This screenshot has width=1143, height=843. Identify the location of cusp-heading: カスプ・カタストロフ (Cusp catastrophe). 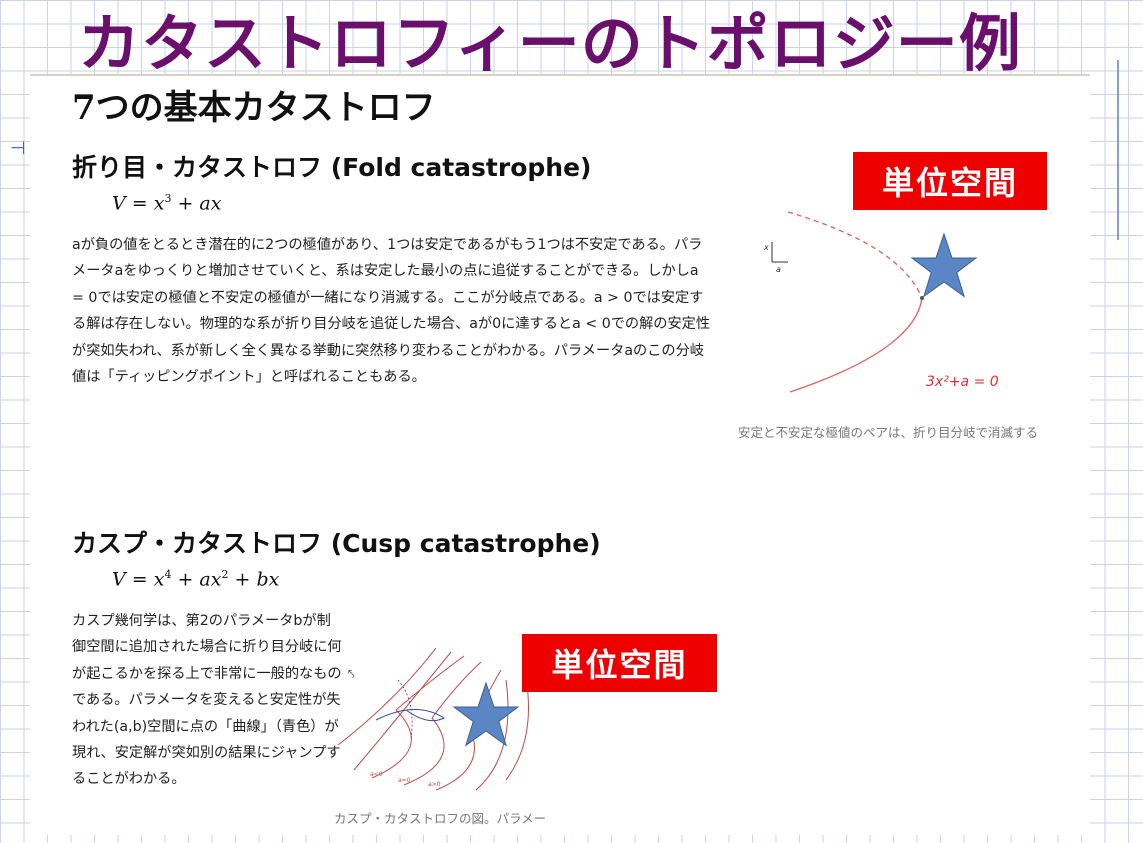
(336, 543).